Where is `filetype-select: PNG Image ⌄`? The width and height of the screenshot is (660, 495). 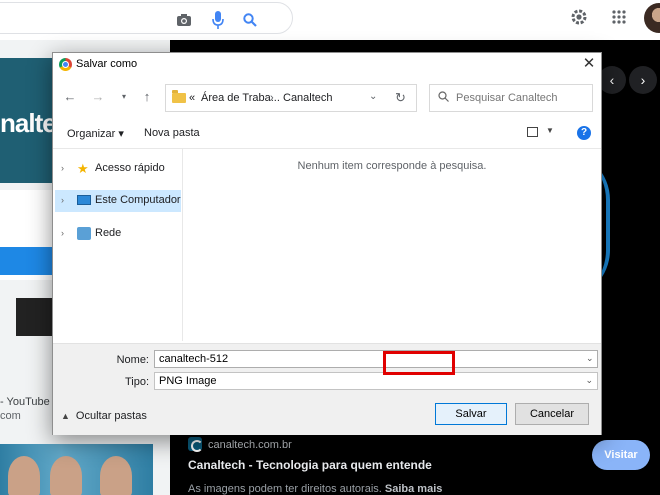
filetype-select: PNG Image ⌄ is located at coordinates (376, 381).